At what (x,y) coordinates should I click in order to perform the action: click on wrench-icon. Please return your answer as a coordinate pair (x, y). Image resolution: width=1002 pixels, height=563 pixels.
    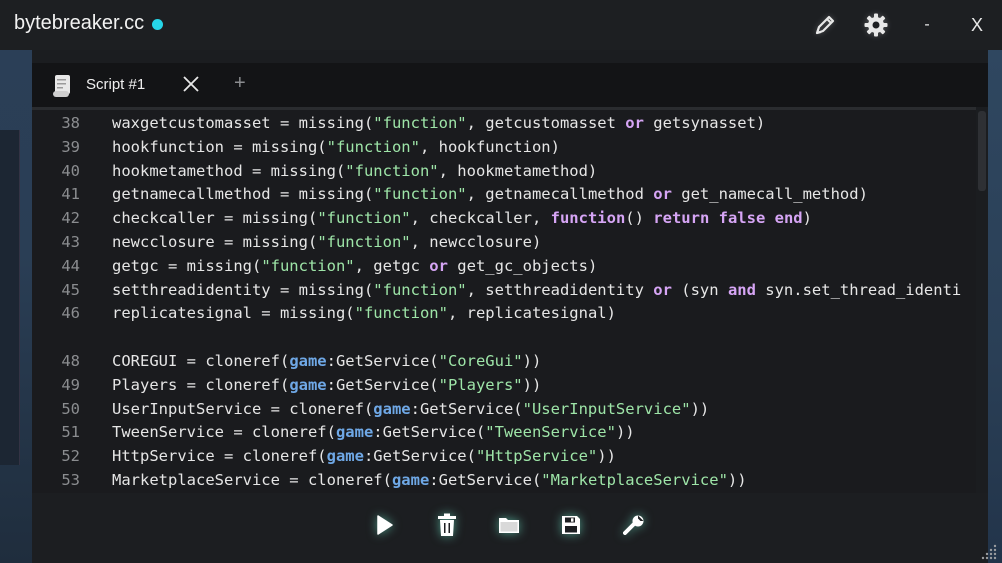
    Looking at the image, I should click on (633, 525).